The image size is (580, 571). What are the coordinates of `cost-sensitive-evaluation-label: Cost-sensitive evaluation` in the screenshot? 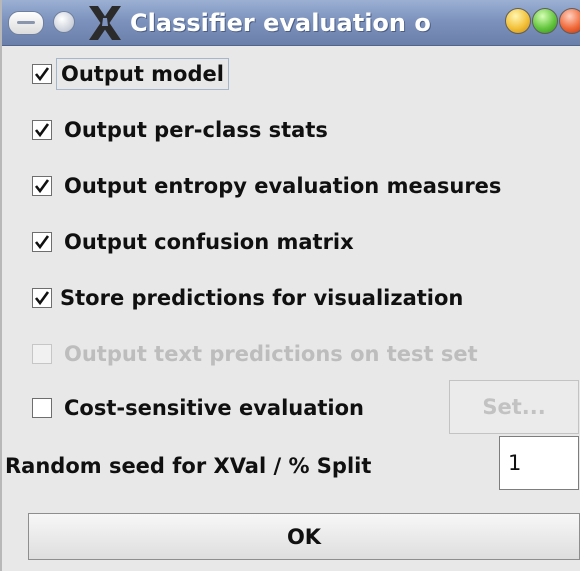 It's located at (214, 408).